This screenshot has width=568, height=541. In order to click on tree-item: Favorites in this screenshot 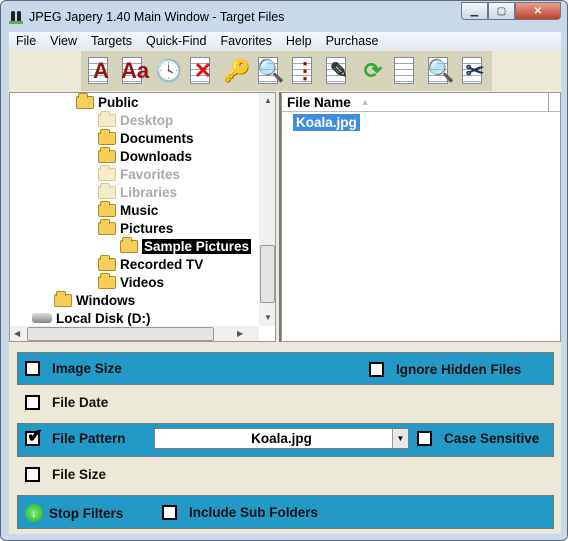, I will do `click(139, 173)`.